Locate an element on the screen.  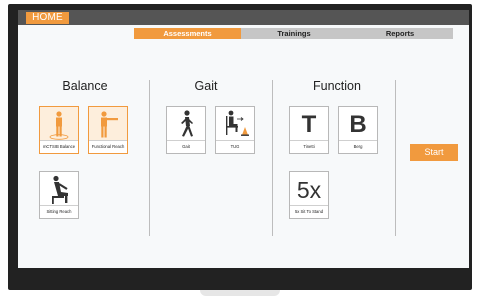
berg-icon: B is located at coordinates (358, 124).